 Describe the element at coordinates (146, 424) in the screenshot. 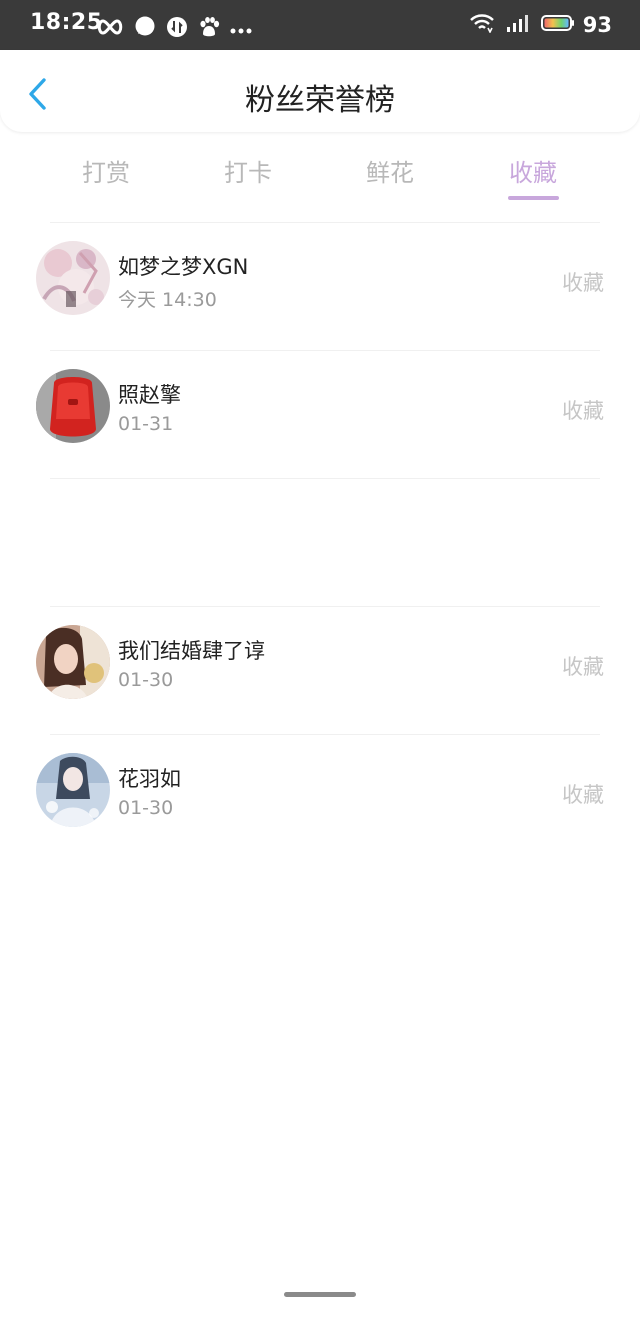

I see `list-item-date: 01-31` at that location.